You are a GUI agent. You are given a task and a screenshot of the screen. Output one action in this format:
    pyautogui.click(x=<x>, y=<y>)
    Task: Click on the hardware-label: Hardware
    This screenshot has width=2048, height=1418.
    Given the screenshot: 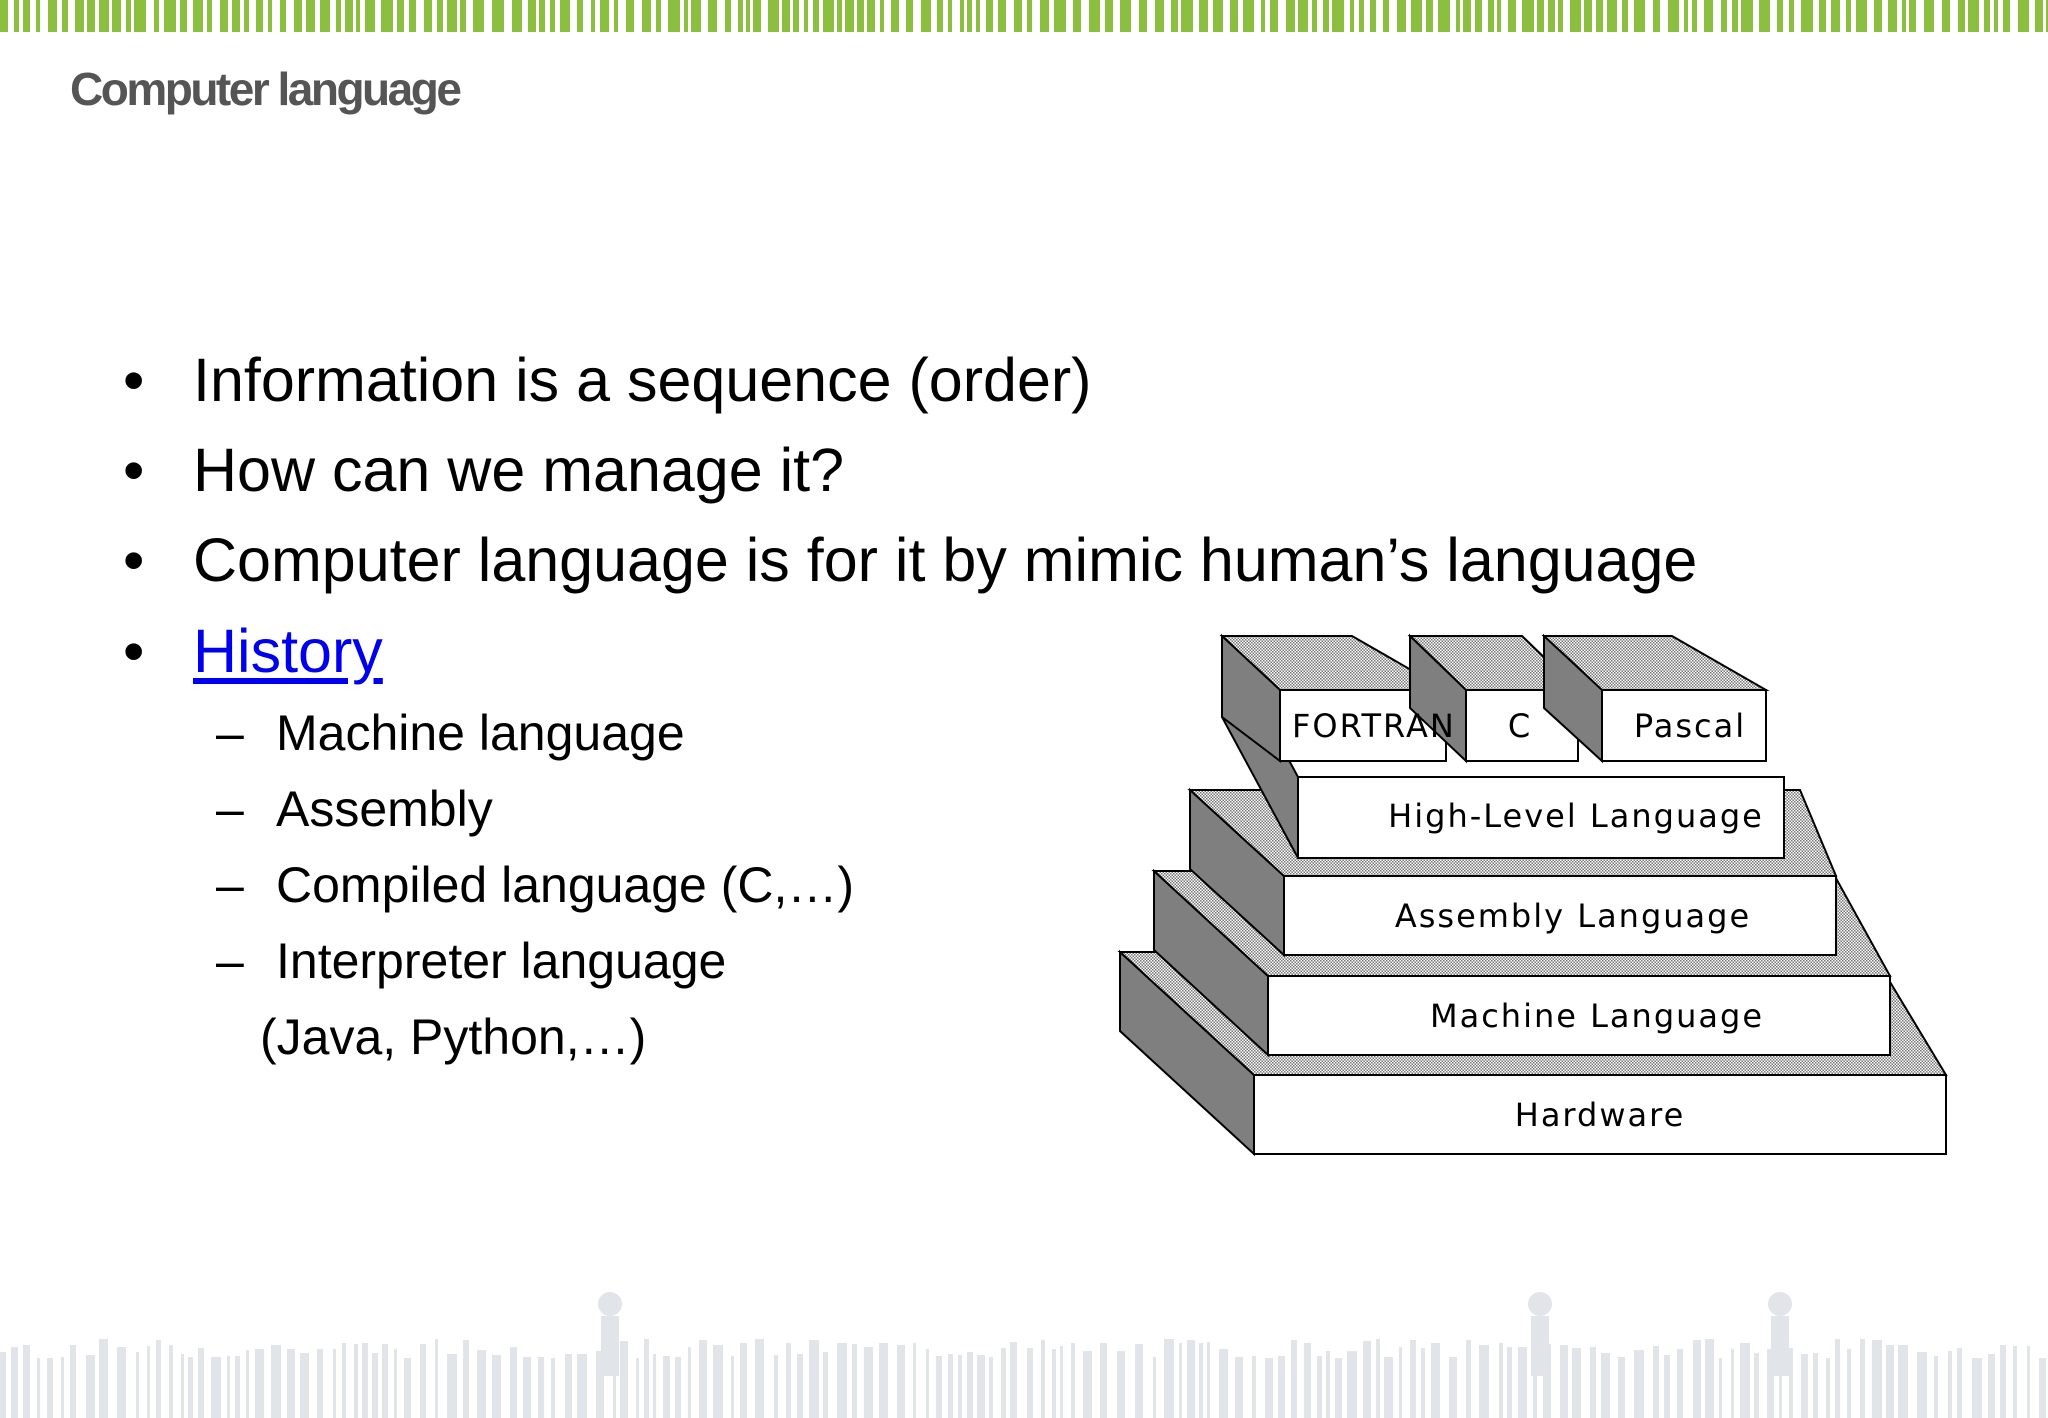 What is the action you would take?
    pyautogui.click(x=1600, y=1115)
    